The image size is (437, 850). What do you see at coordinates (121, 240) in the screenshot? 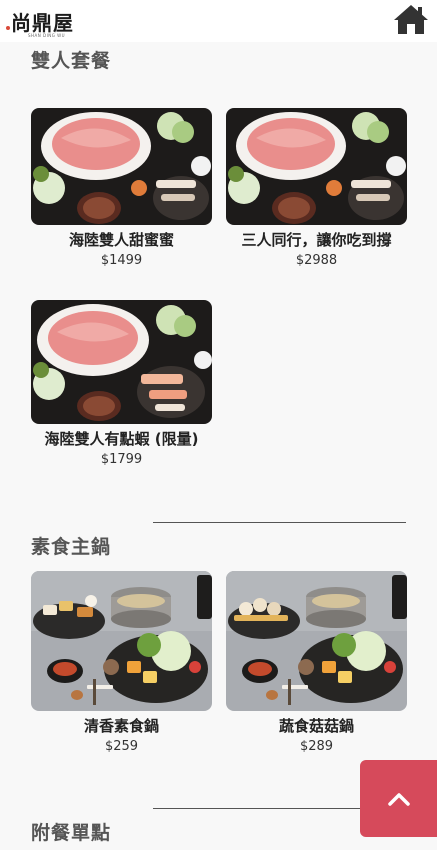
I see `product-name: 海陸雙人甜蜜蜜` at bounding box center [121, 240].